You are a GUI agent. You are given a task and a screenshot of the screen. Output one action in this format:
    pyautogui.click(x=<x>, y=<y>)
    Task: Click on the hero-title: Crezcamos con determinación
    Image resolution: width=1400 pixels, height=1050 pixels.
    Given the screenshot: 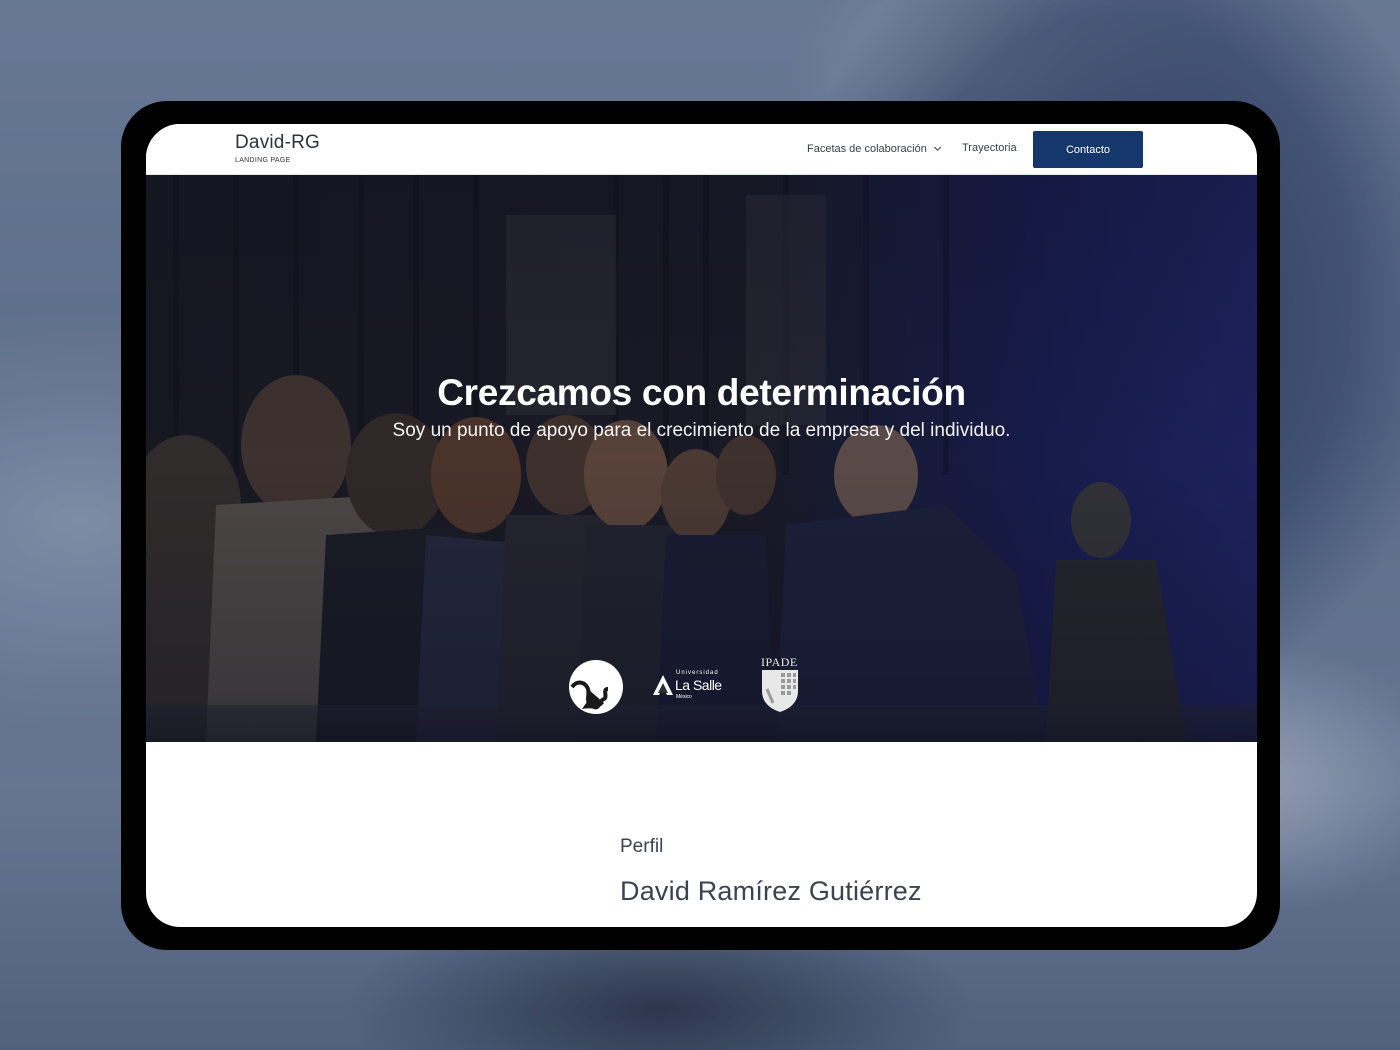 What is the action you would take?
    pyautogui.click(x=701, y=392)
    